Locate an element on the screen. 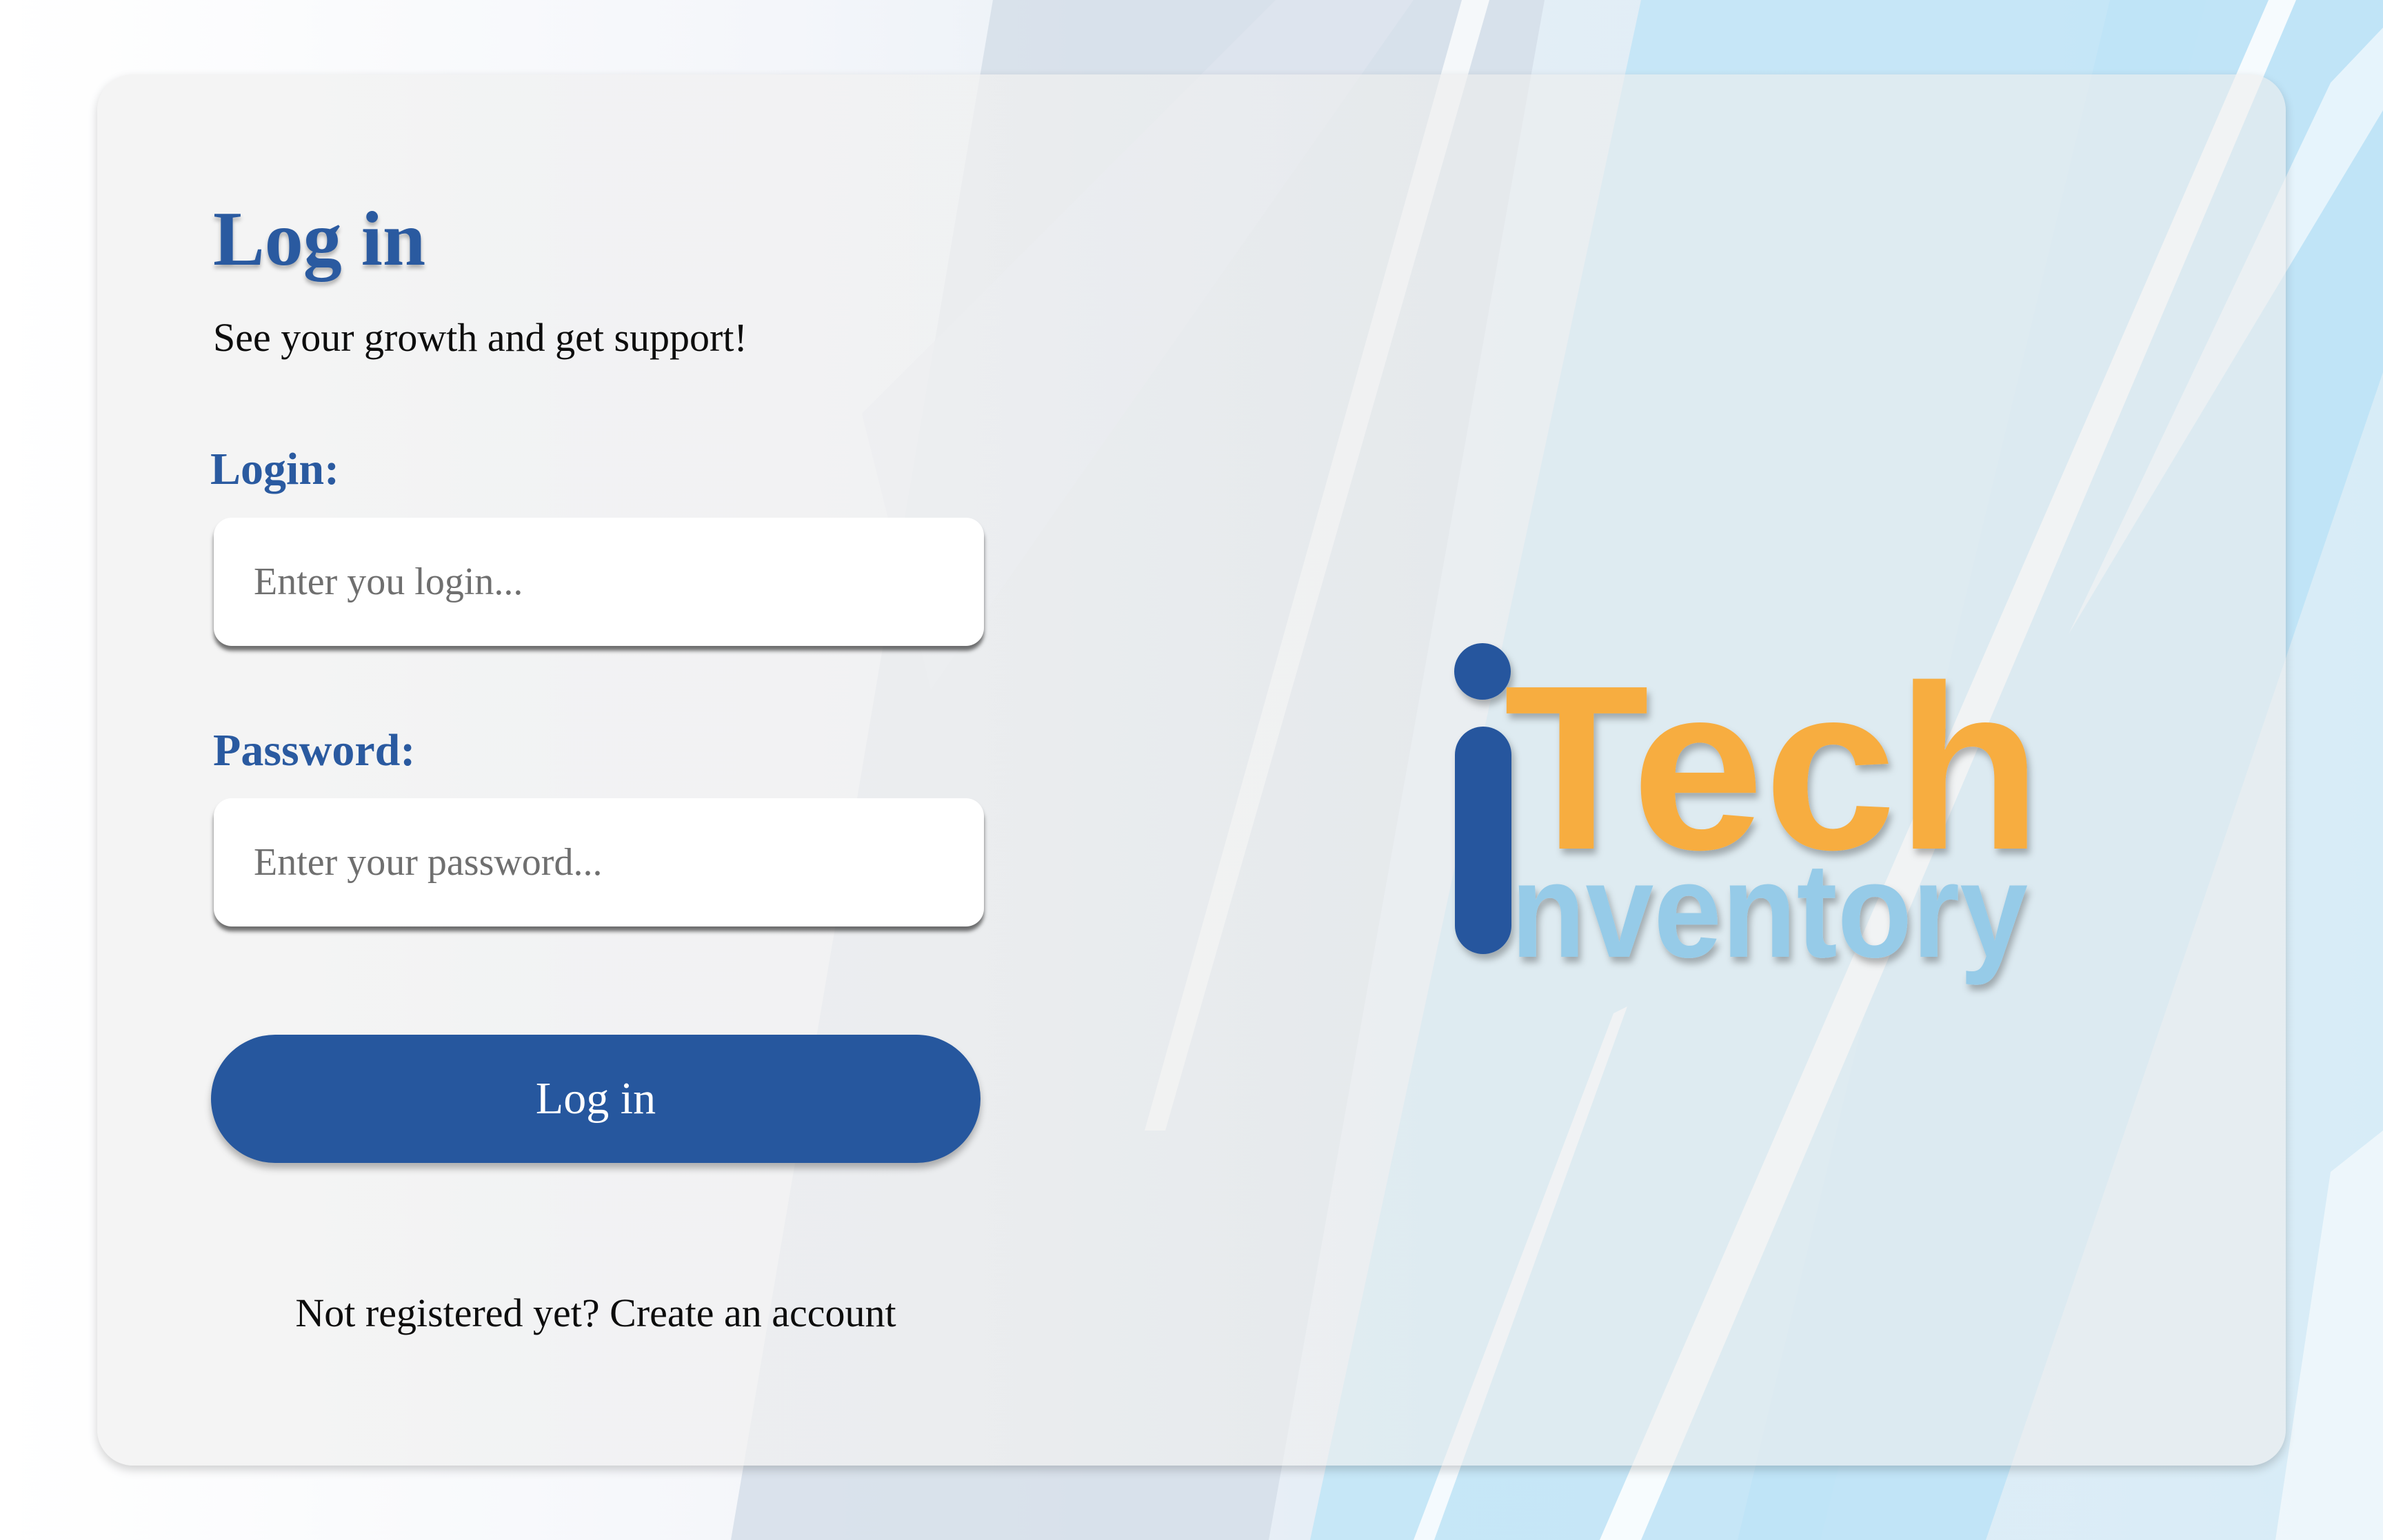 This screenshot has height=1540, width=2383. login-label: Login: is located at coordinates (275, 469).